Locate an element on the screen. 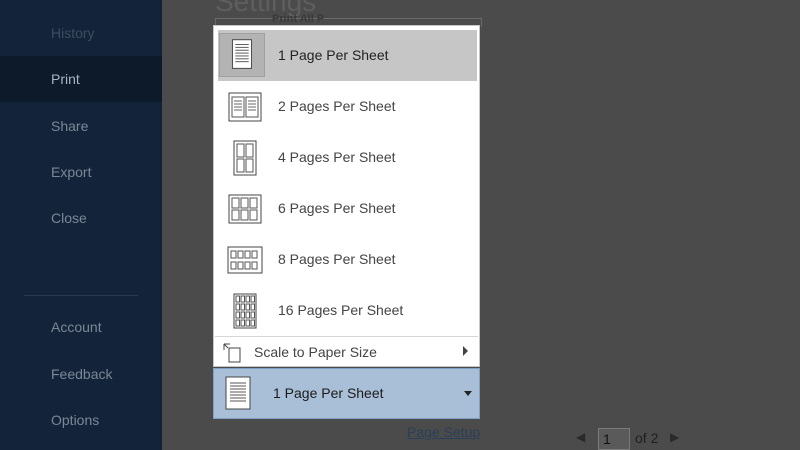 This screenshot has width=800, height=450. four-pages-icon is located at coordinates (245, 158).